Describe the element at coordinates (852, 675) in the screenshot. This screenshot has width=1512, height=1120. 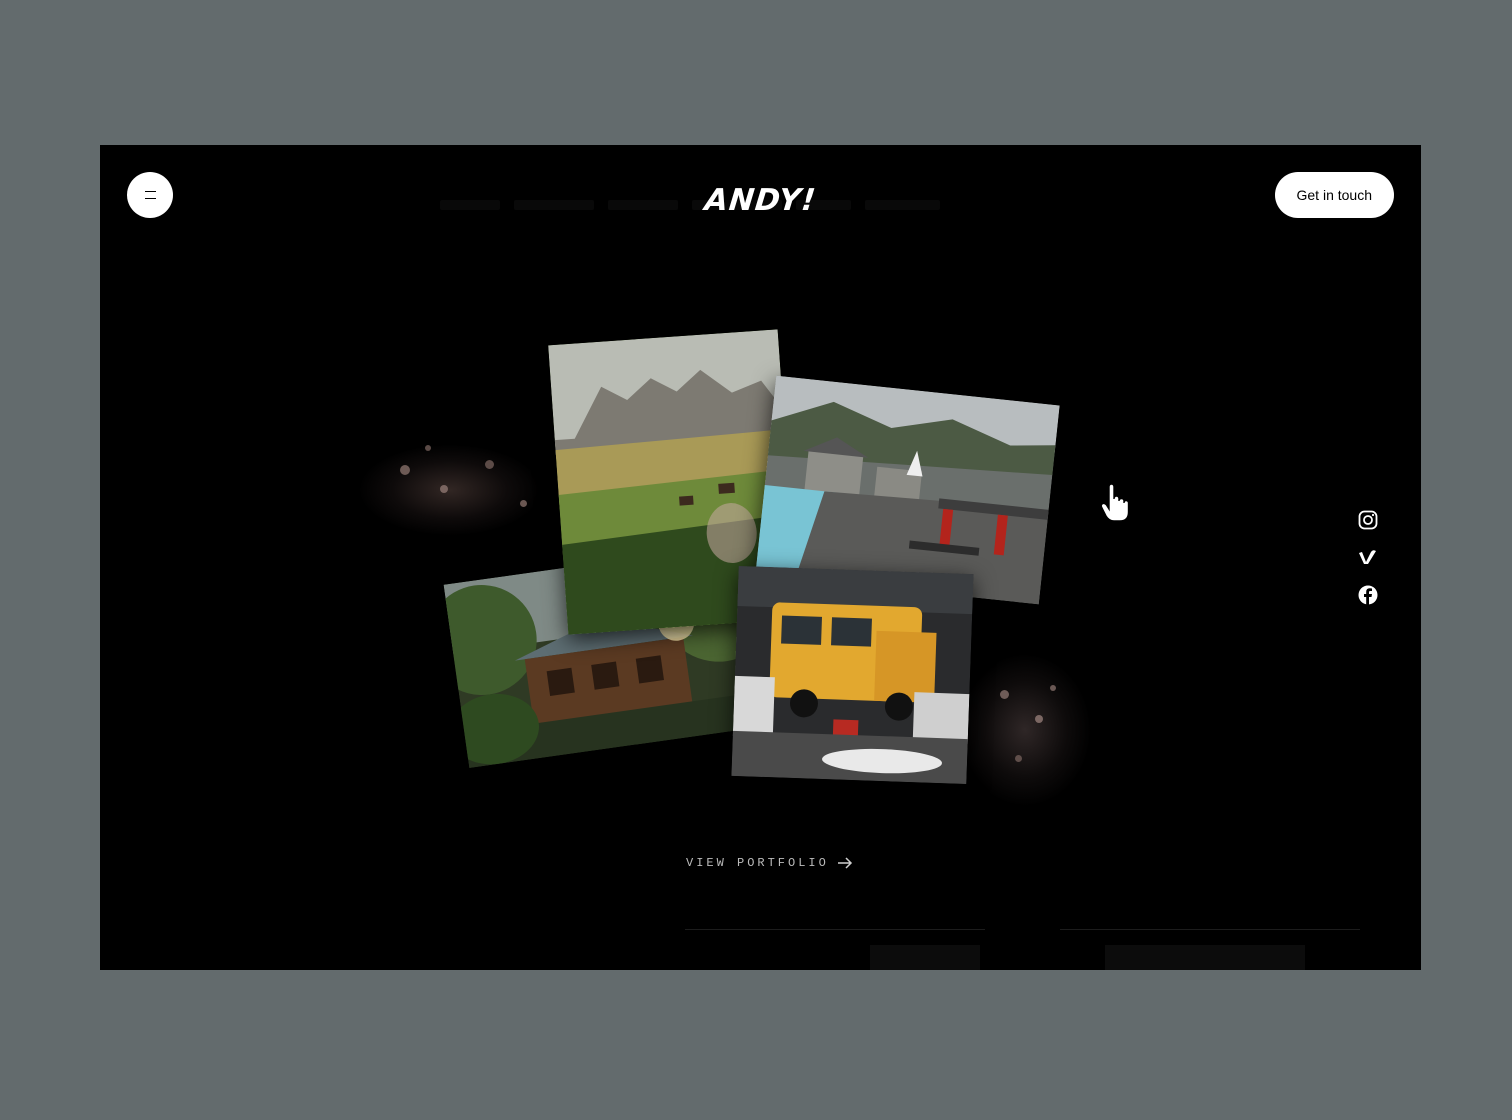
I see `yellow-bus-photo` at that location.